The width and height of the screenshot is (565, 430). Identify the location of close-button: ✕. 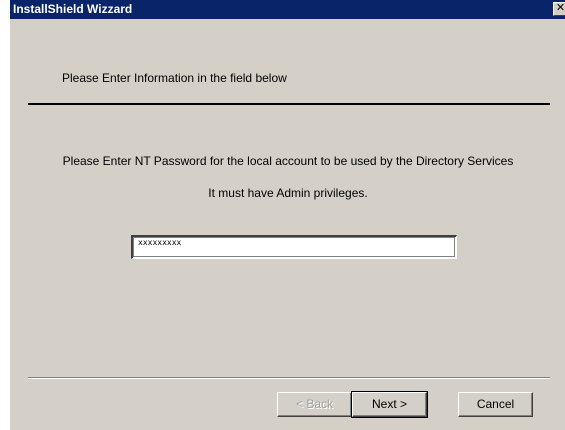
(559, 9).